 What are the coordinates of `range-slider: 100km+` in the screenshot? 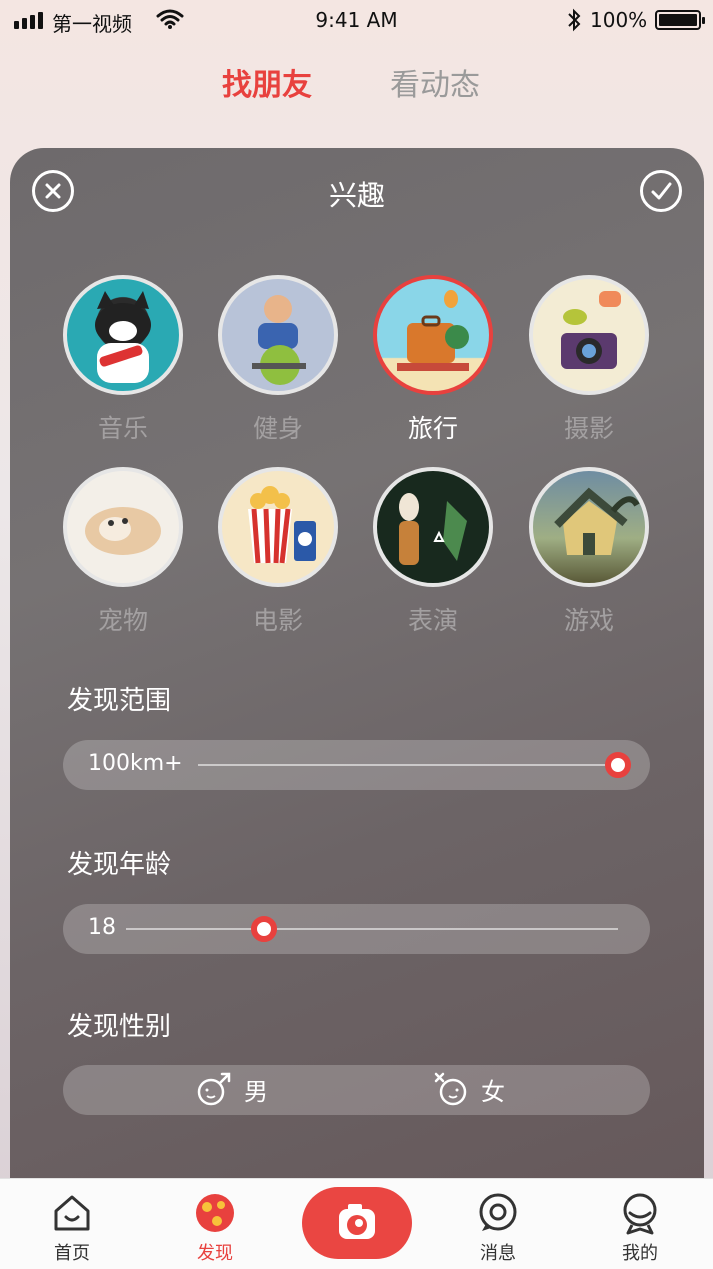 It's located at (356, 765).